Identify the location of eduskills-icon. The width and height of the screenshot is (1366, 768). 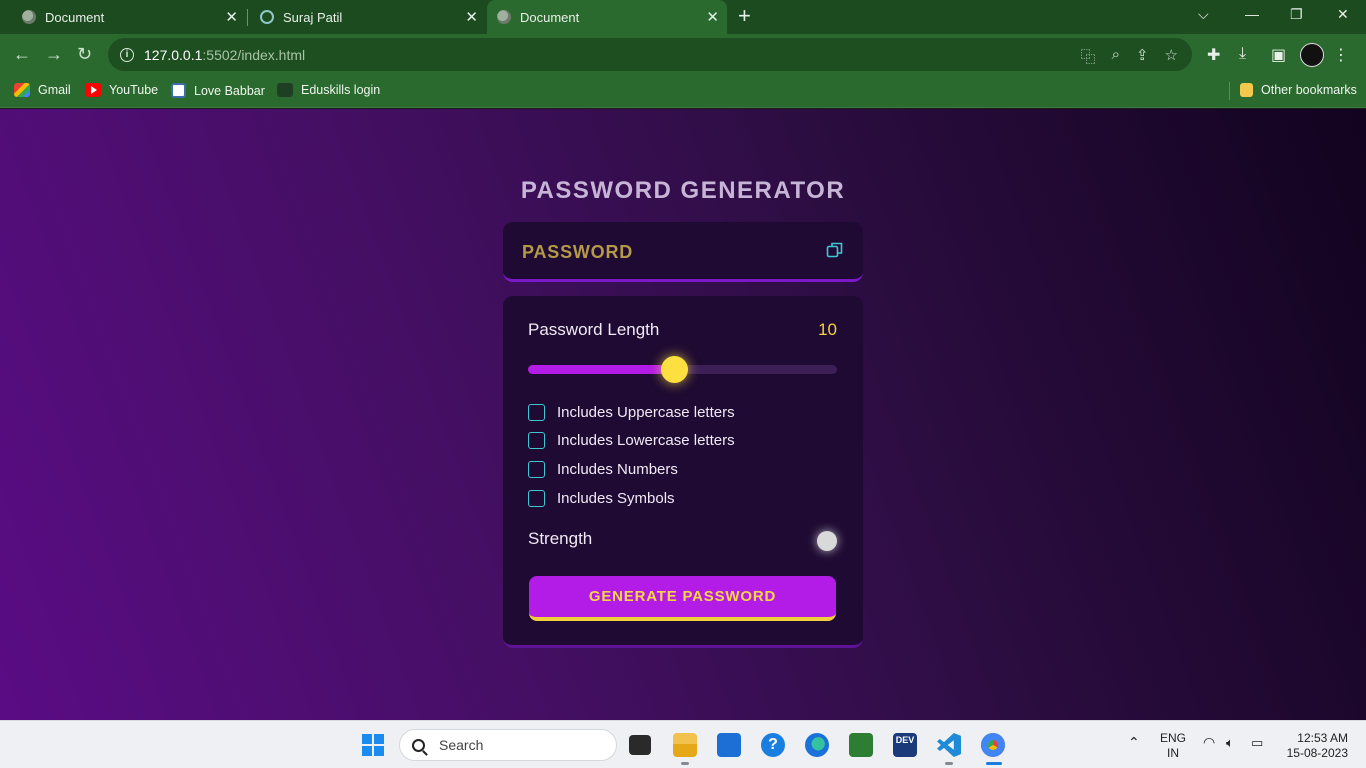
(285, 90).